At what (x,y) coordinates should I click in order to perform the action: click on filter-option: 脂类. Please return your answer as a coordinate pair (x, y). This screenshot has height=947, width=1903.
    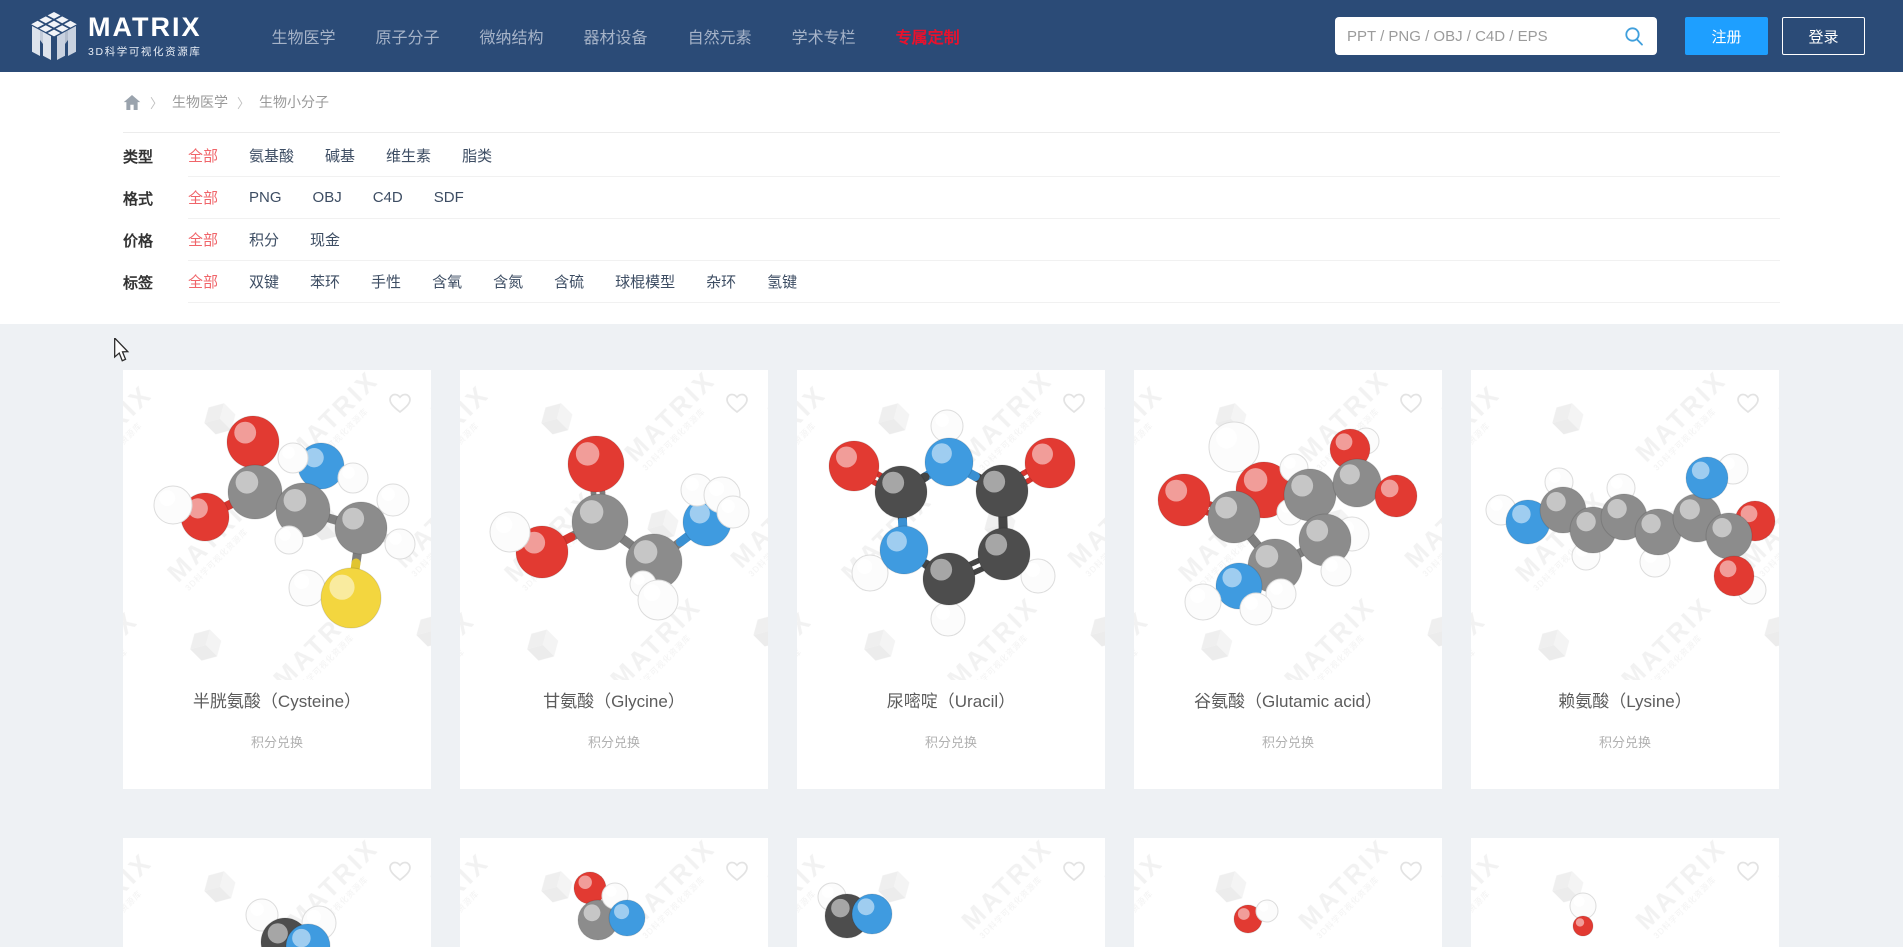
    Looking at the image, I should click on (477, 155).